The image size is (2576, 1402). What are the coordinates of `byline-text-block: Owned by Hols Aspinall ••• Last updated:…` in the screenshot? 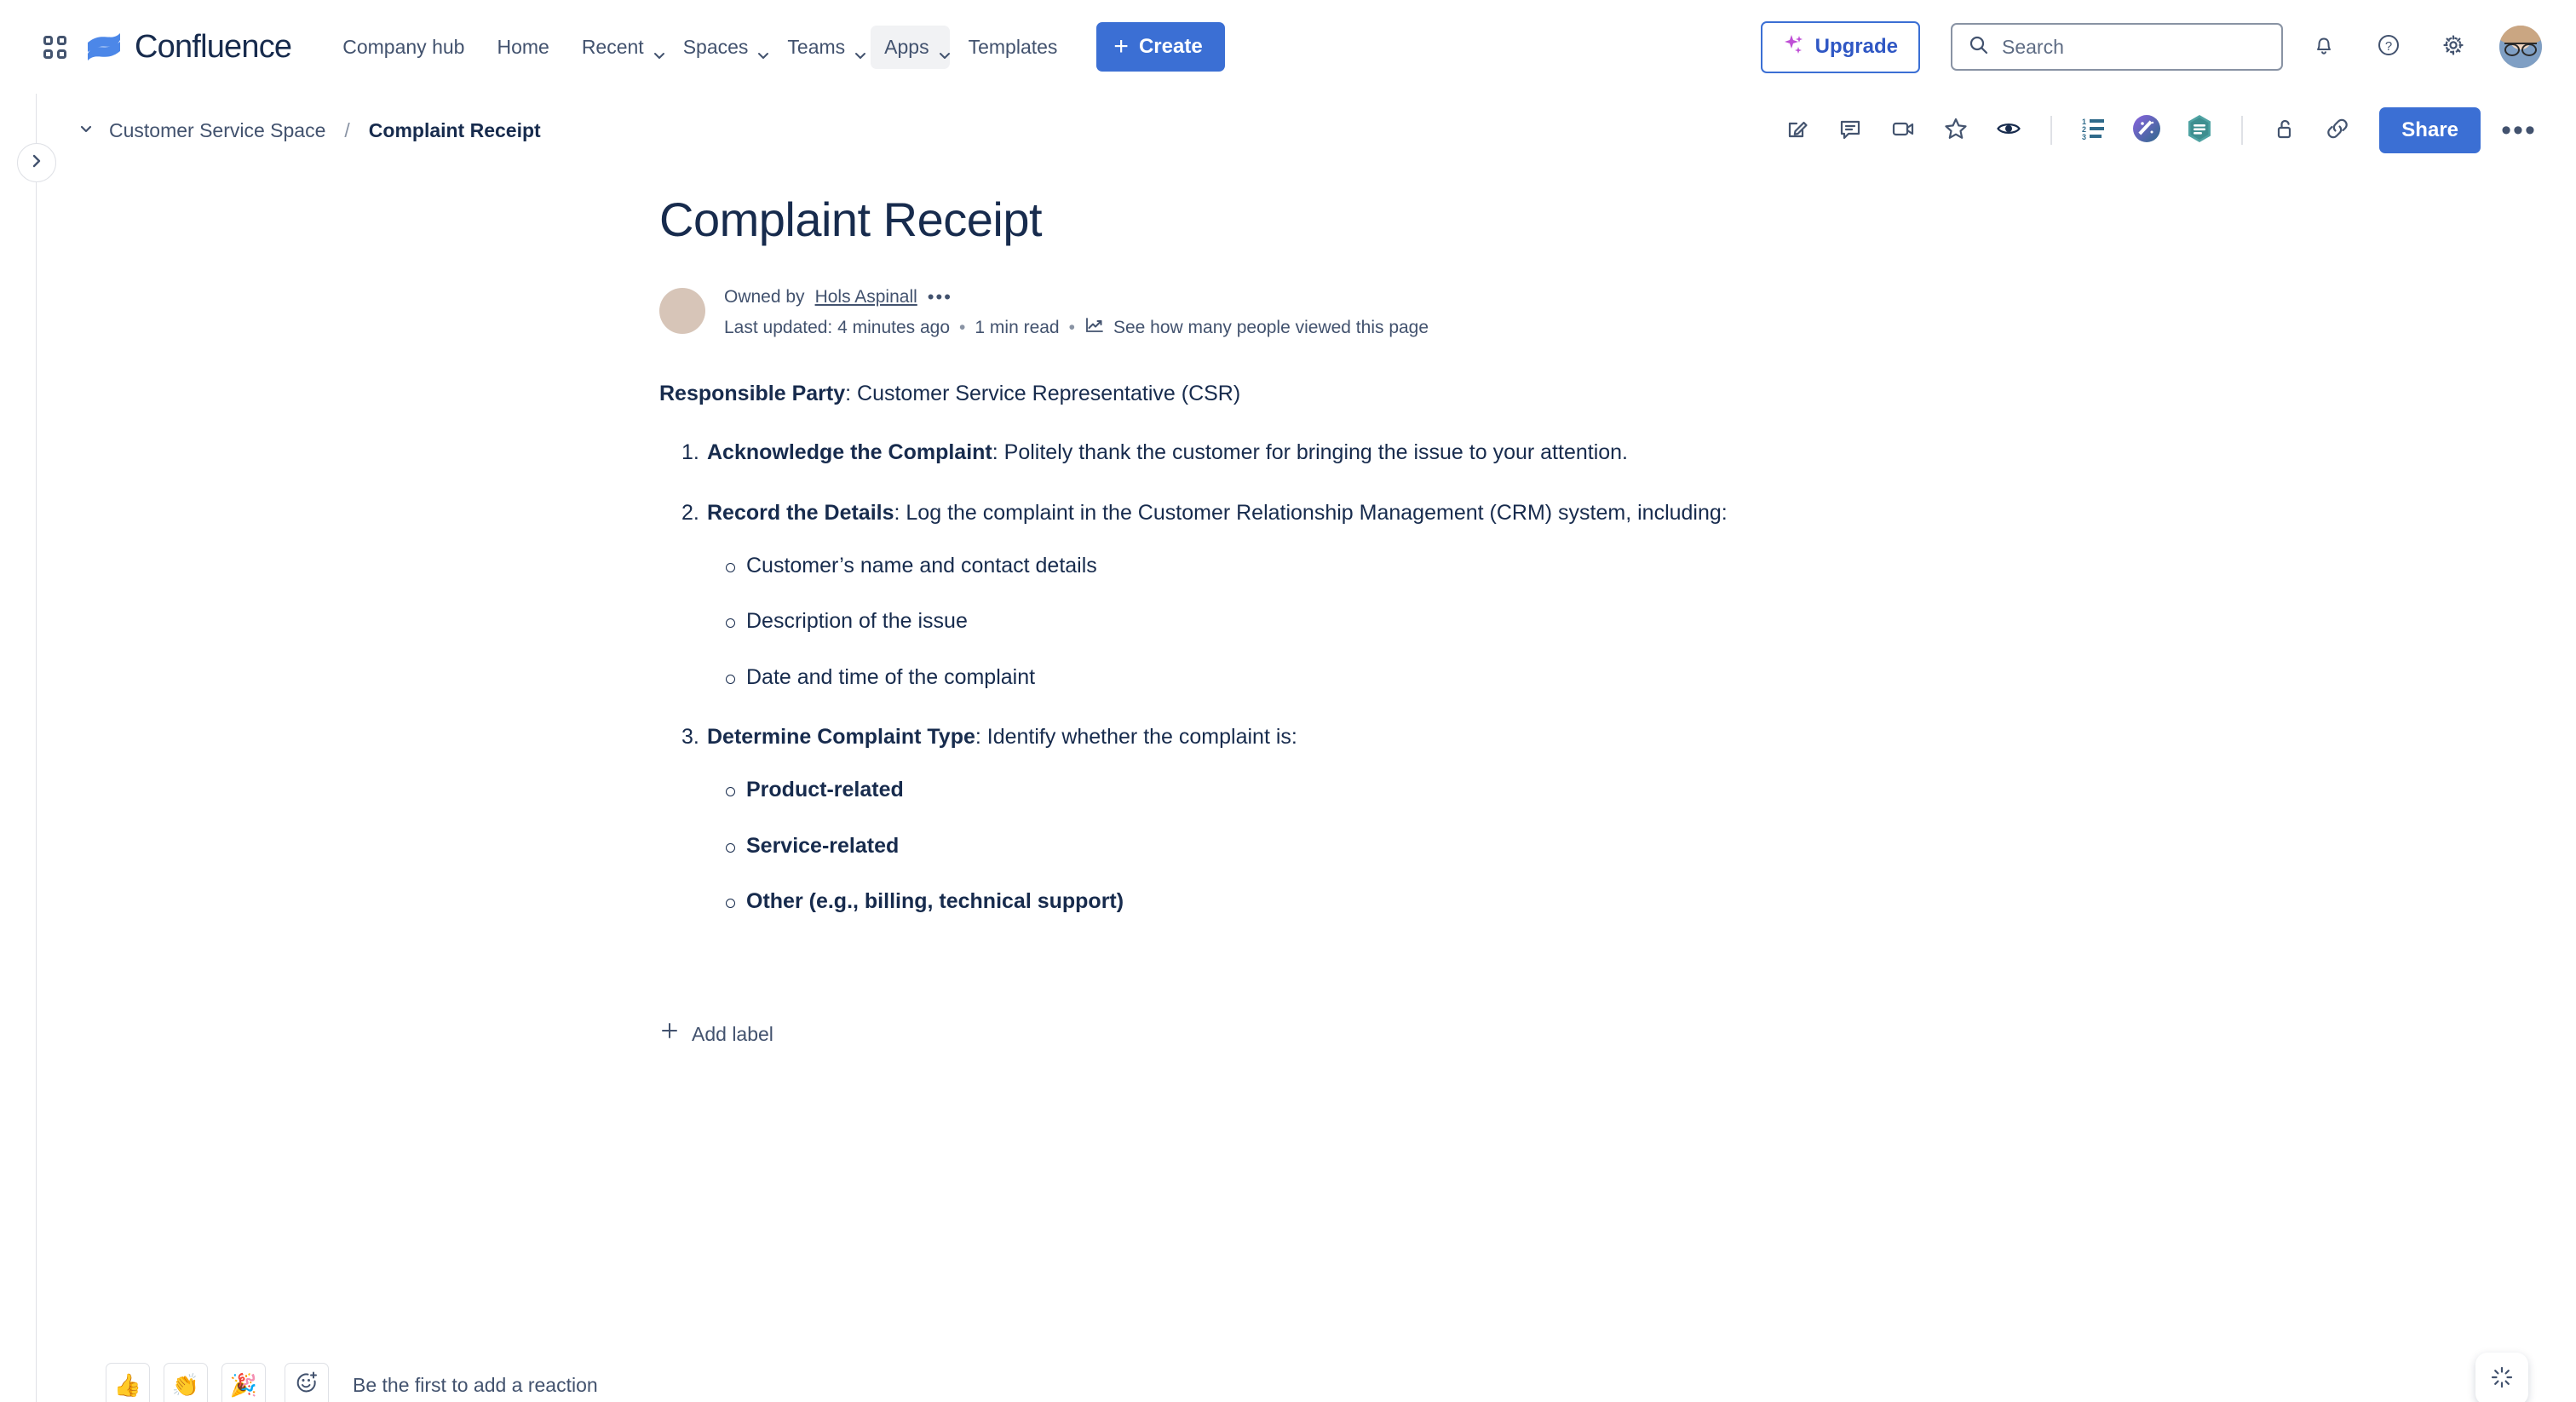 It's located at (1077, 312).